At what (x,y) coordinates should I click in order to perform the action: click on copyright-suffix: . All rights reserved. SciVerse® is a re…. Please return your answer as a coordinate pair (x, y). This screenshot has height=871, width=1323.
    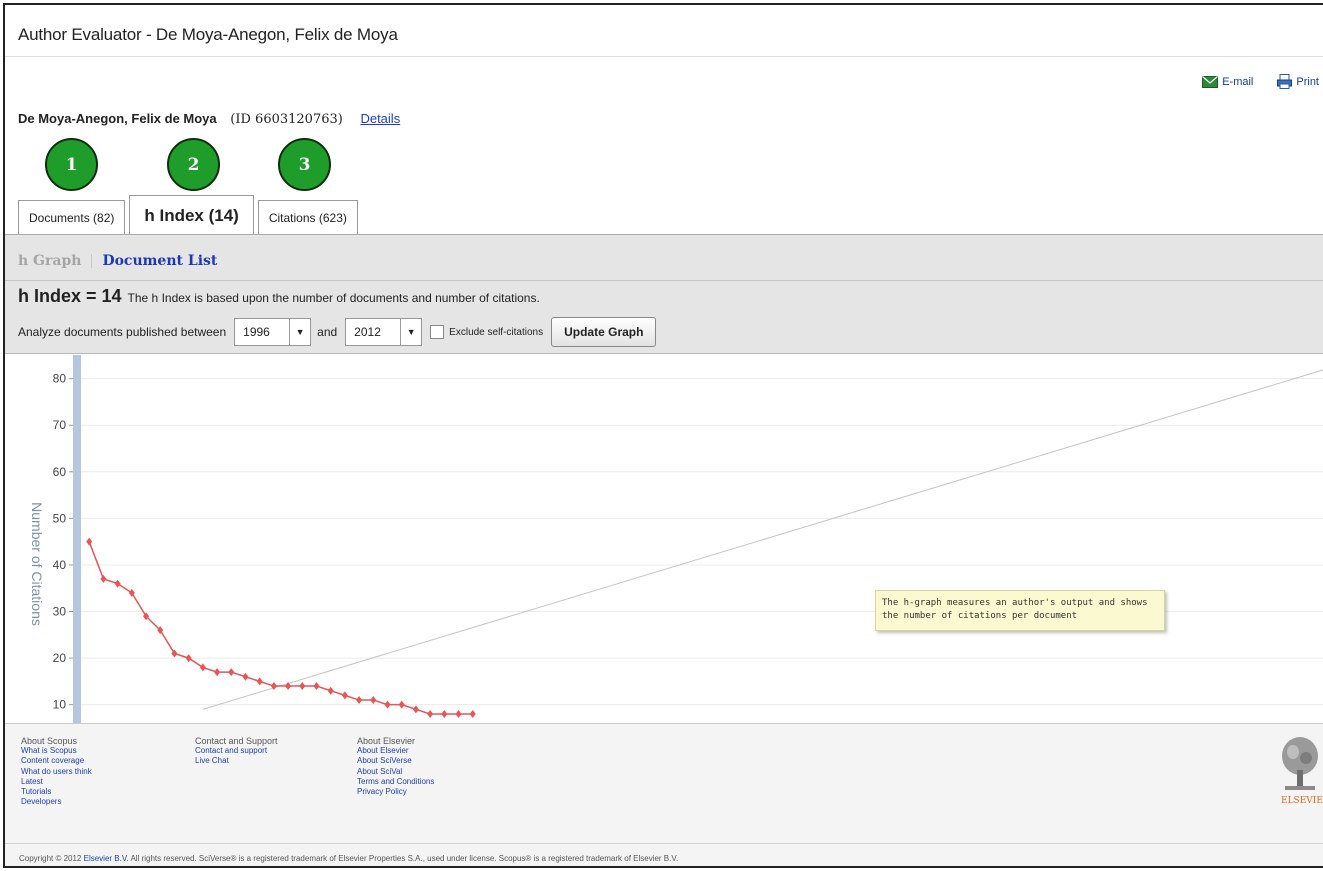
    Looking at the image, I should click on (402, 858).